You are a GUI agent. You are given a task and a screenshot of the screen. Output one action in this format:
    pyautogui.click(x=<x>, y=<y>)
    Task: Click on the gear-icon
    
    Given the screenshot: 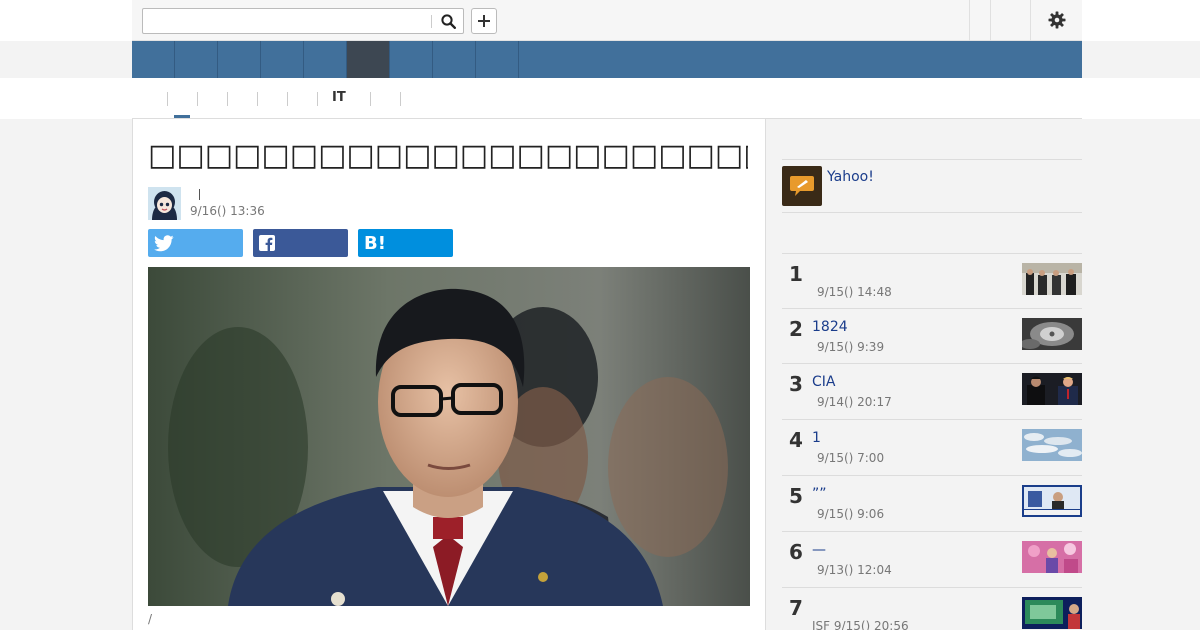 What is the action you would take?
    pyautogui.click(x=1057, y=20)
    